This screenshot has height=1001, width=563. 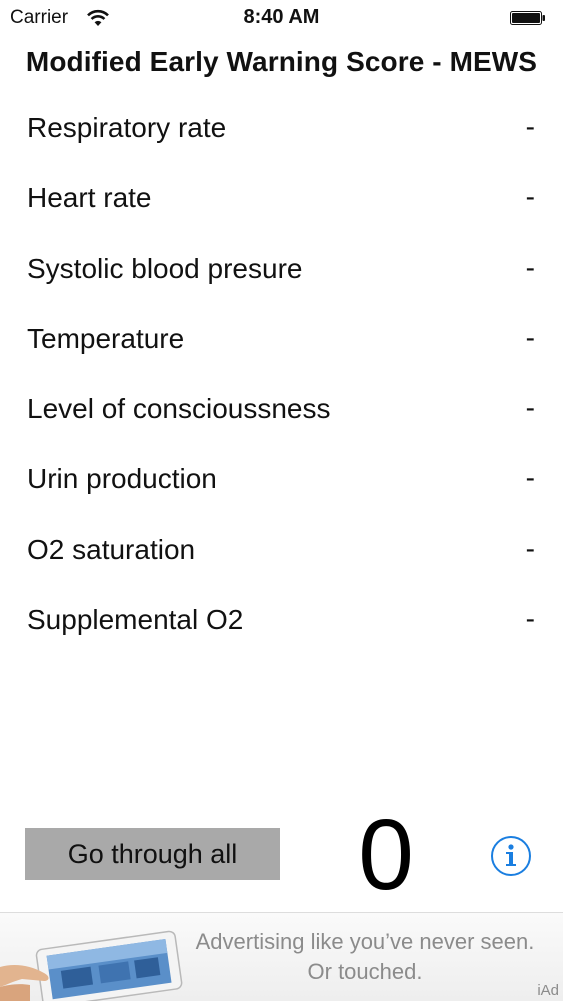 I want to click on param-label: Temperature, so click(x=106, y=338).